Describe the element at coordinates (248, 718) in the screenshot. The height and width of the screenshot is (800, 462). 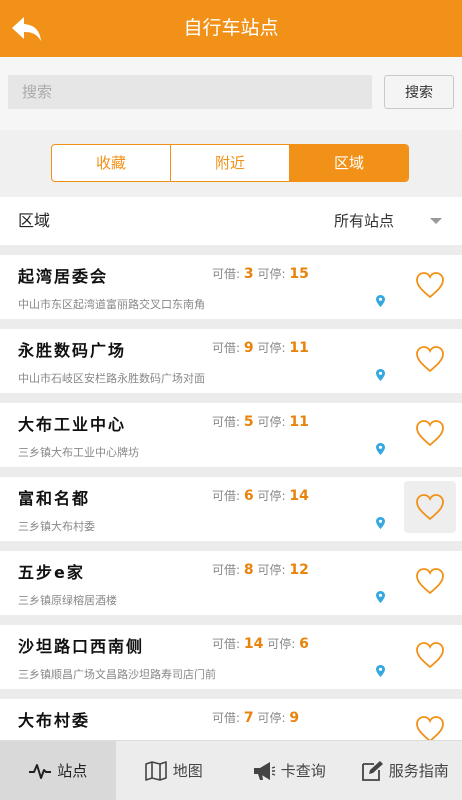
I see `borrow-count: 7` at that location.